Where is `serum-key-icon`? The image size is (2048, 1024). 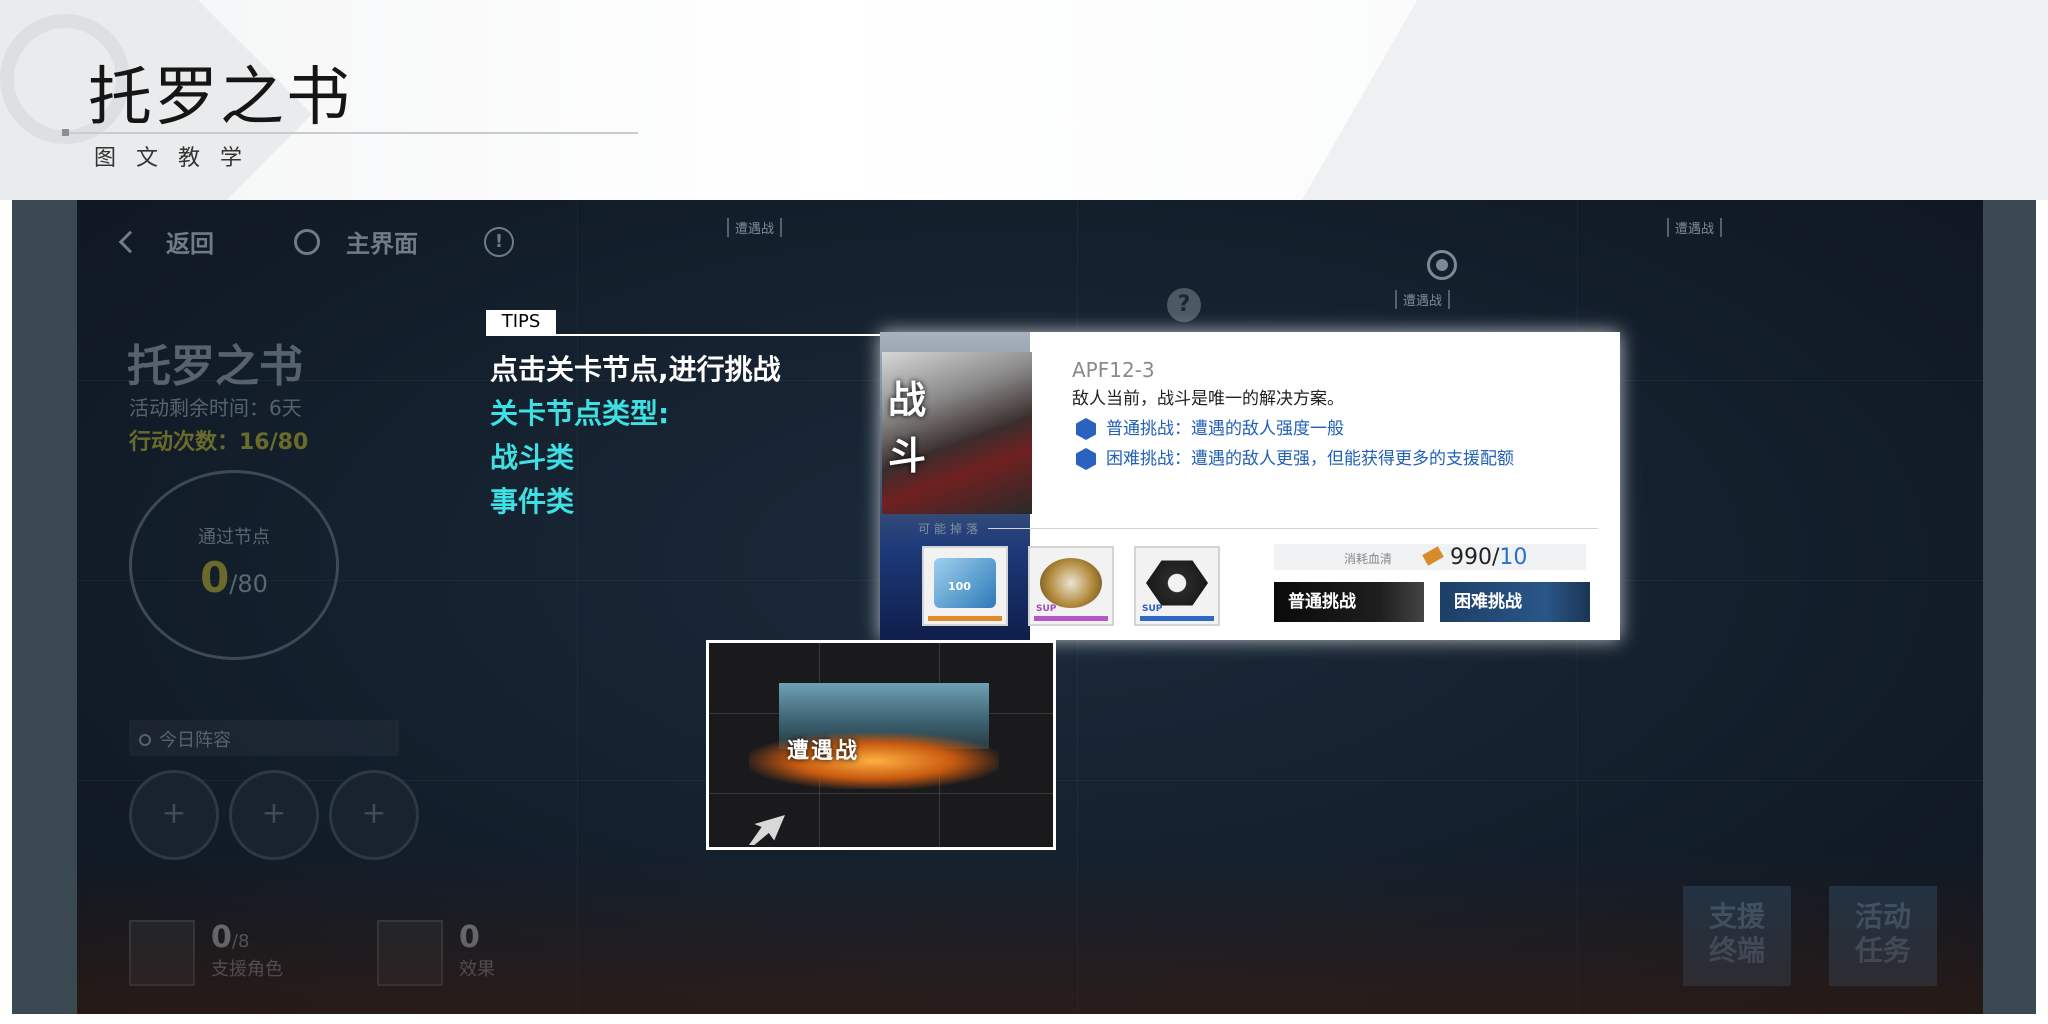 serum-key-icon is located at coordinates (1433, 556).